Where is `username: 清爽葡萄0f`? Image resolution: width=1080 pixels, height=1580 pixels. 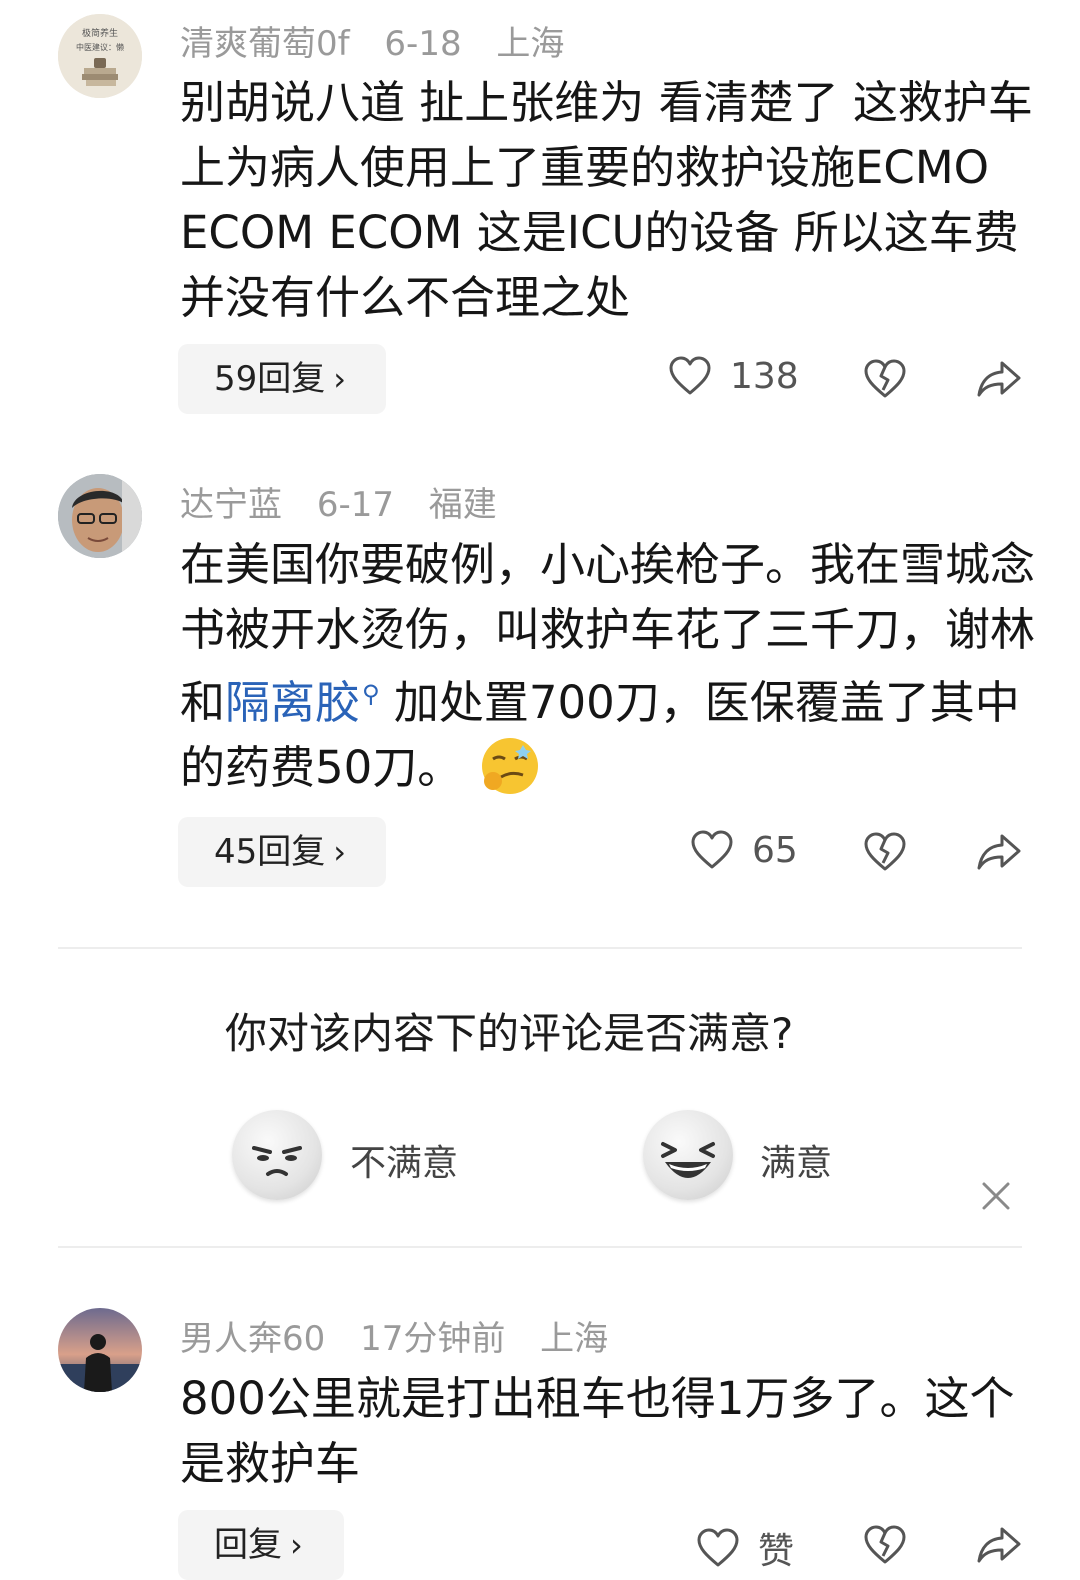 username: 清爽葡萄0f is located at coordinates (265, 44).